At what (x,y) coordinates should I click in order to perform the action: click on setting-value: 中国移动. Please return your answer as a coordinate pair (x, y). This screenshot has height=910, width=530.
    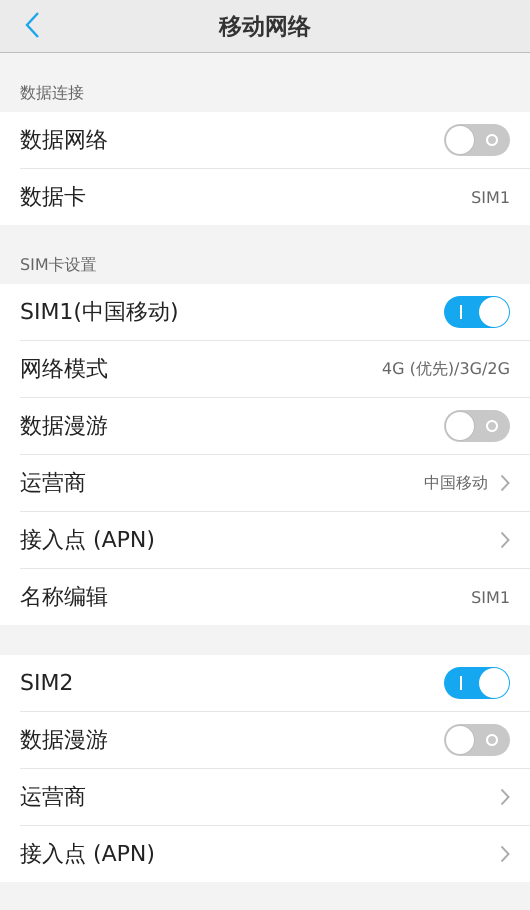
    Looking at the image, I should click on (456, 483).